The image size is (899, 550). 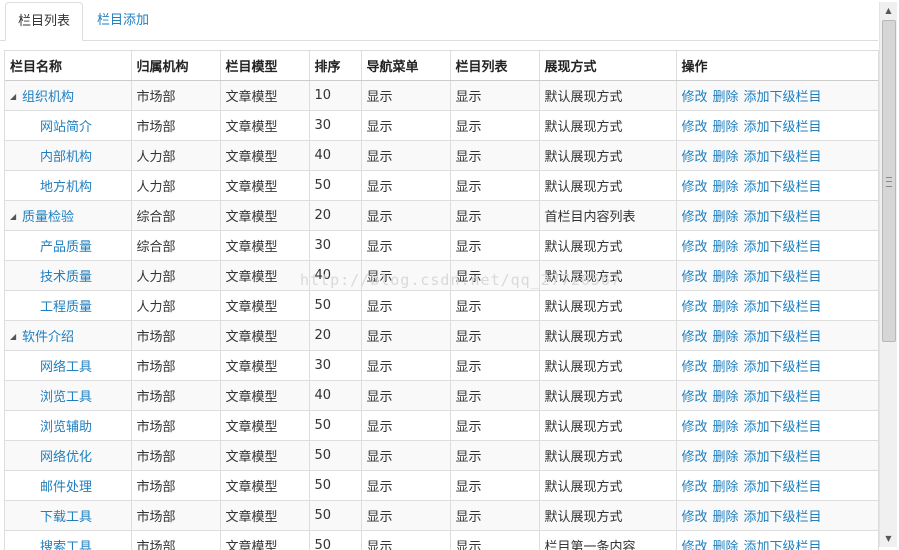 What do you see at coordinates (66, 277) in the screenshot?
I see `column-name-link: 技术质量` at bounding box center [66, 277].